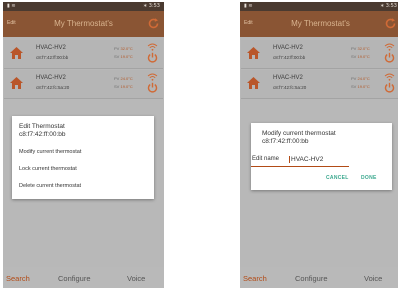 Image resolution: width=398 pixels, height=290 pixels. I want to click on modify-thermostat-option: Modify current thermostat, so click(50, 152).